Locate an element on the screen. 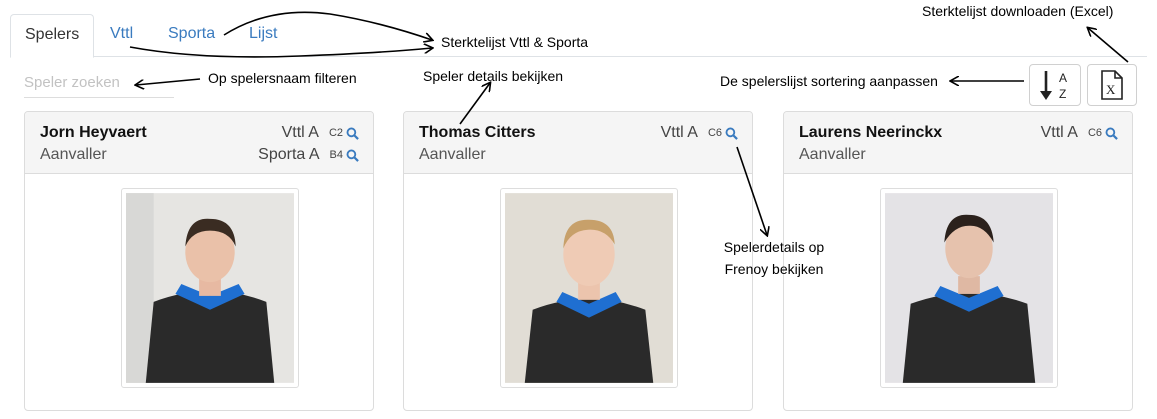  team-row: Vttl A C2 is located at coordinates (320, 133).